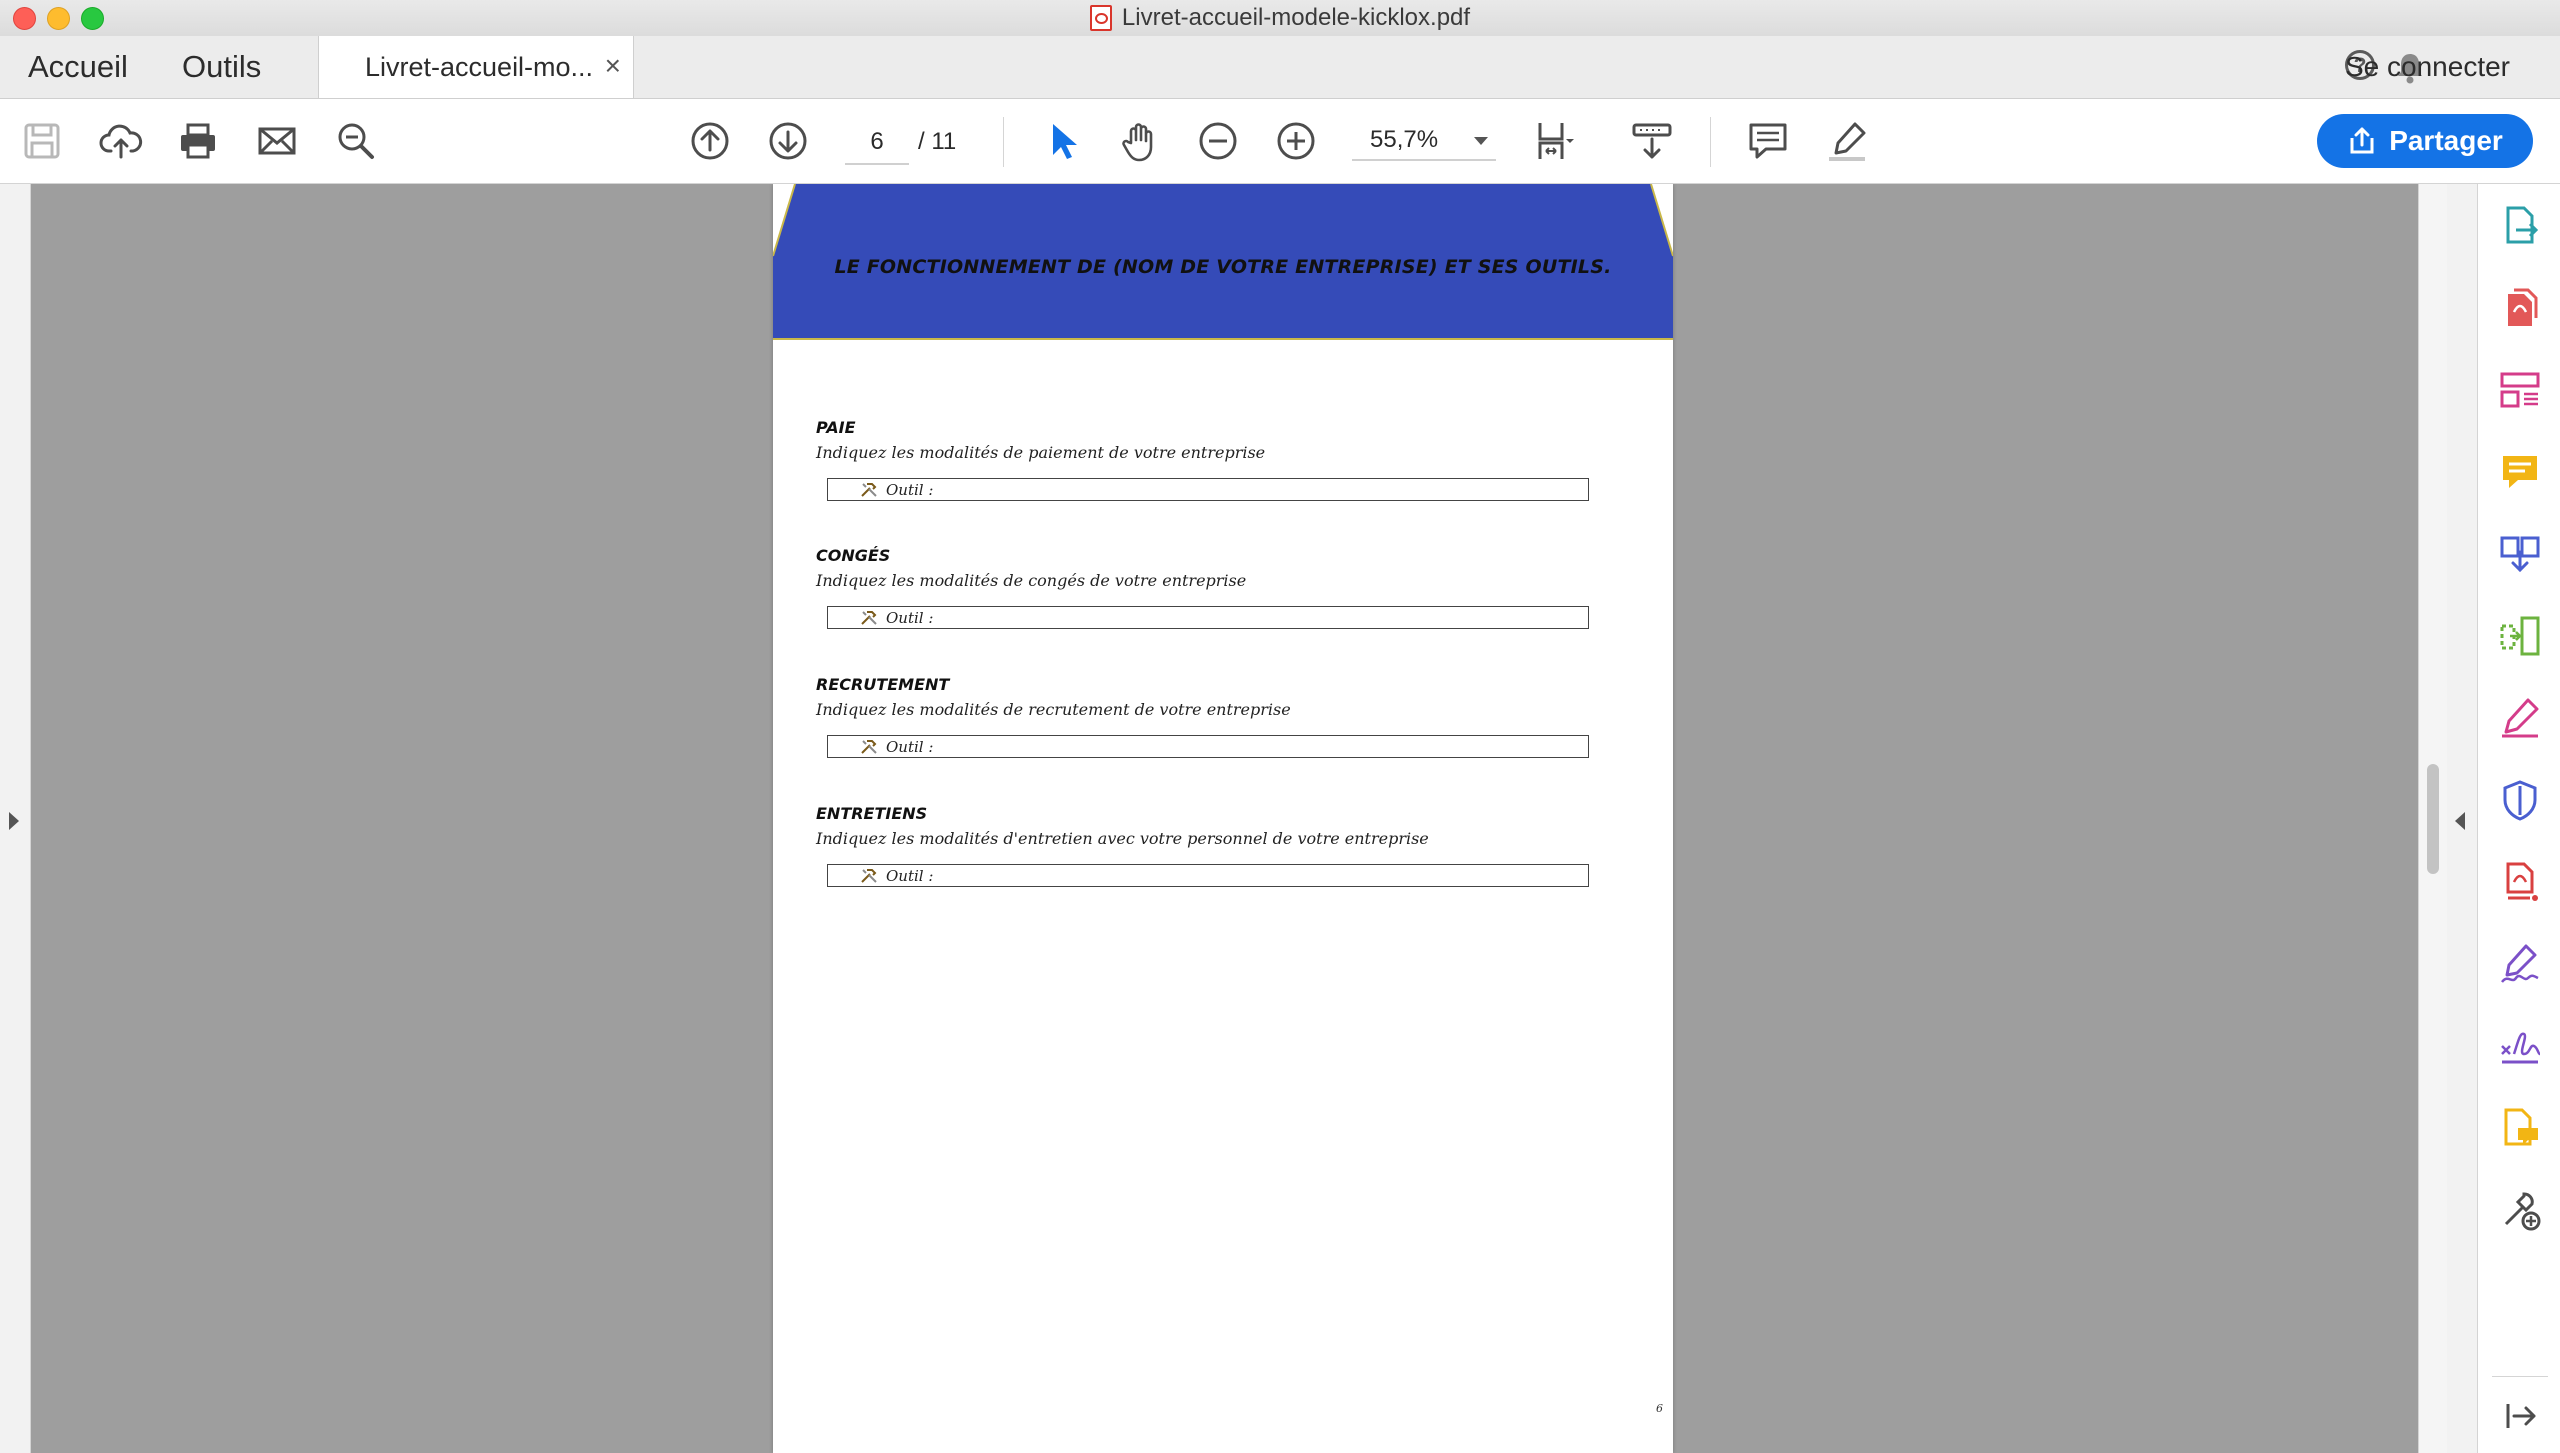  I want to click on zoom-level-select: 55,7%, so click(1424, 141).